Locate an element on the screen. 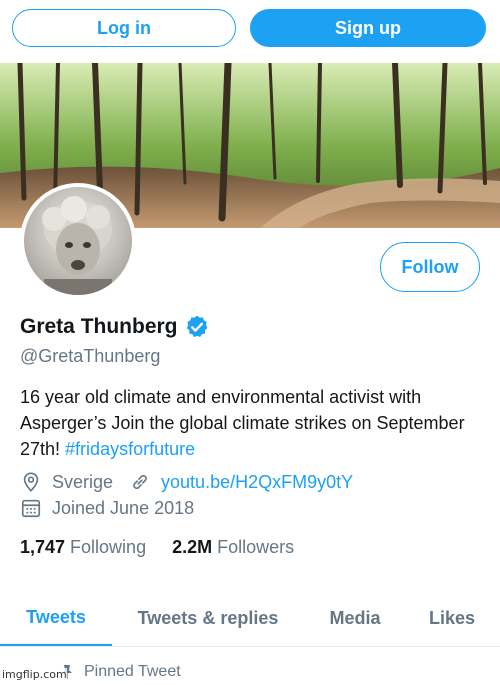 This screenshot has width=500, height=685. tab-media: Media is located at coordinates (355, 618).